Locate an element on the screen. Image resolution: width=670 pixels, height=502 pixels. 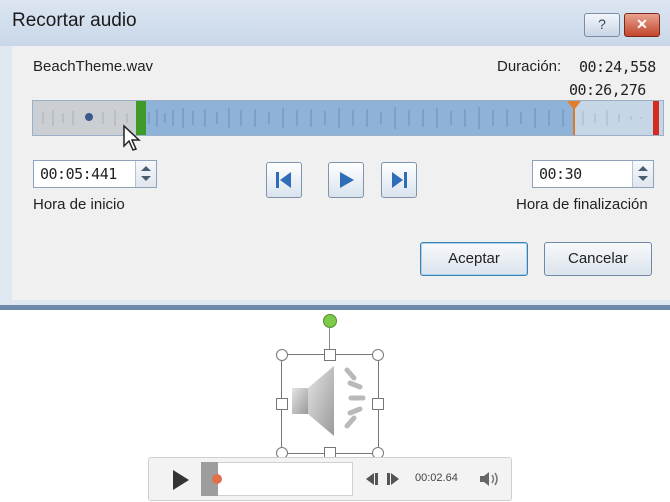
close-button: ✕ is located at coordinates (642, 25).